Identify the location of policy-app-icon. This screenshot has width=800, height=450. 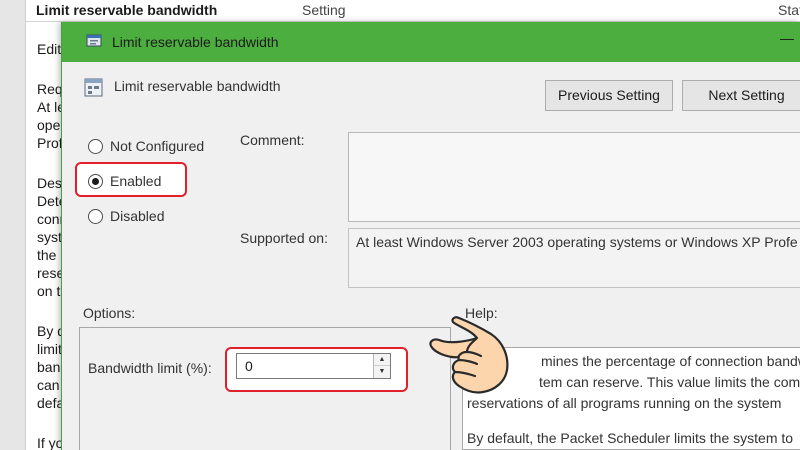
(94, 40).